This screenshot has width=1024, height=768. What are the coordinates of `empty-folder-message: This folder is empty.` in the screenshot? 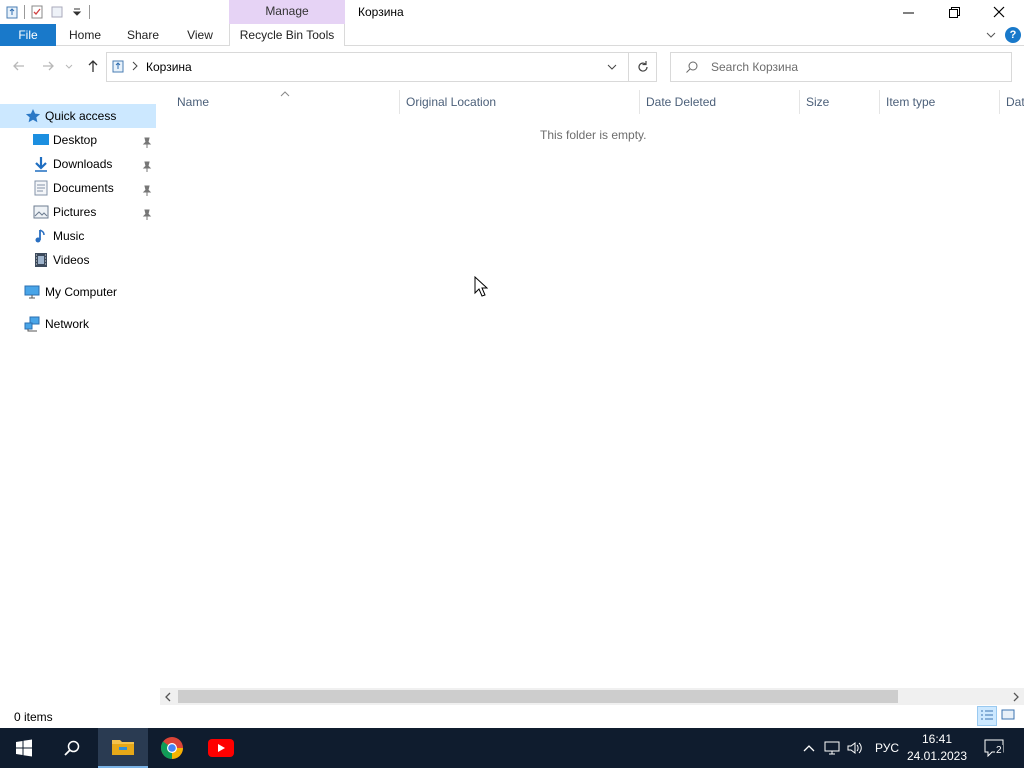 It's located at (593, 135).